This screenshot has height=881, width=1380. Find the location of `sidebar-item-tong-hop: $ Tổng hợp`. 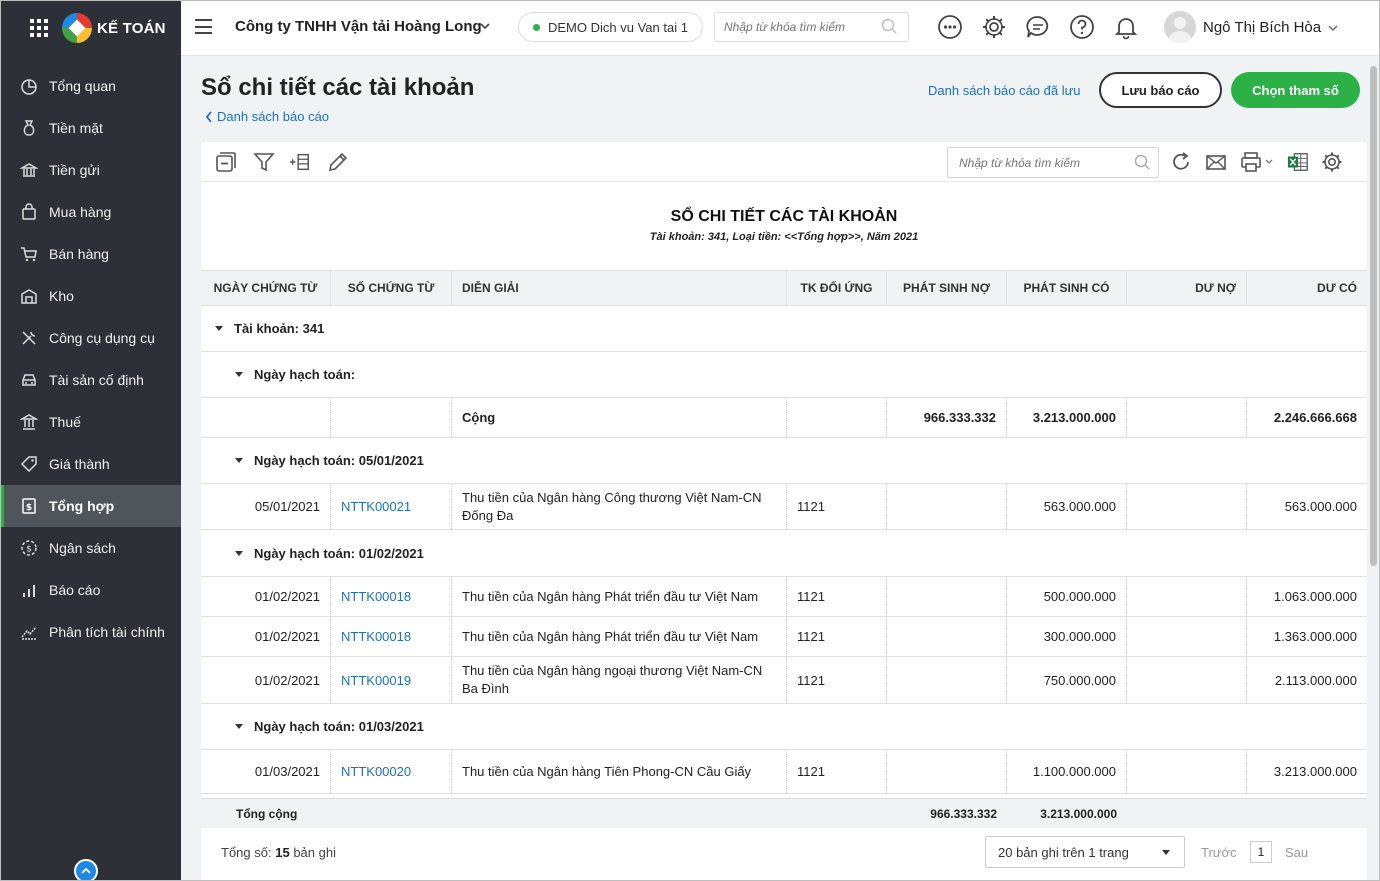

sidebar-item-tong-hop: $ Tổng hợp is located at coordinates (90, 506).